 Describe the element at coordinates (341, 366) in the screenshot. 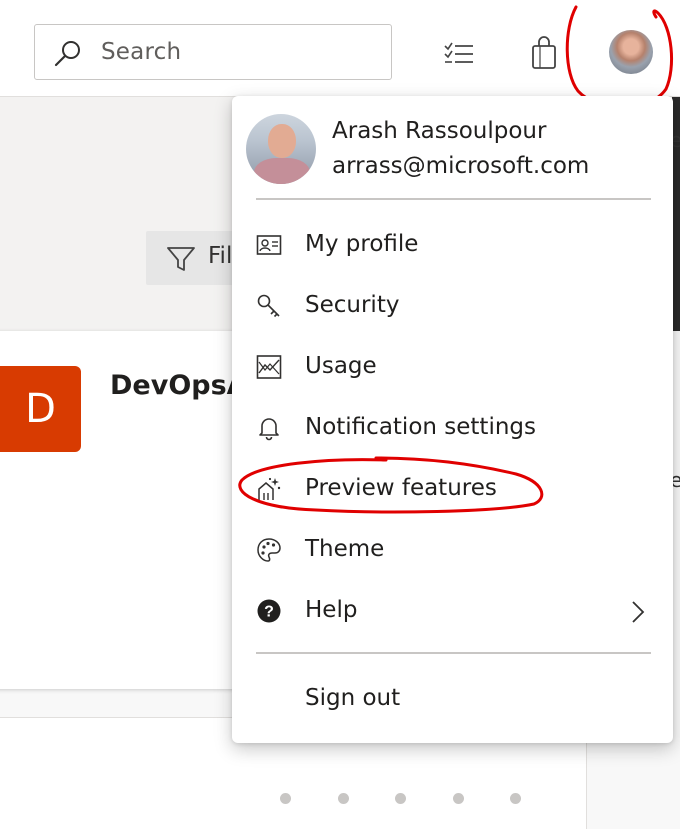

I see `menu-item-label: Usage` at that location.